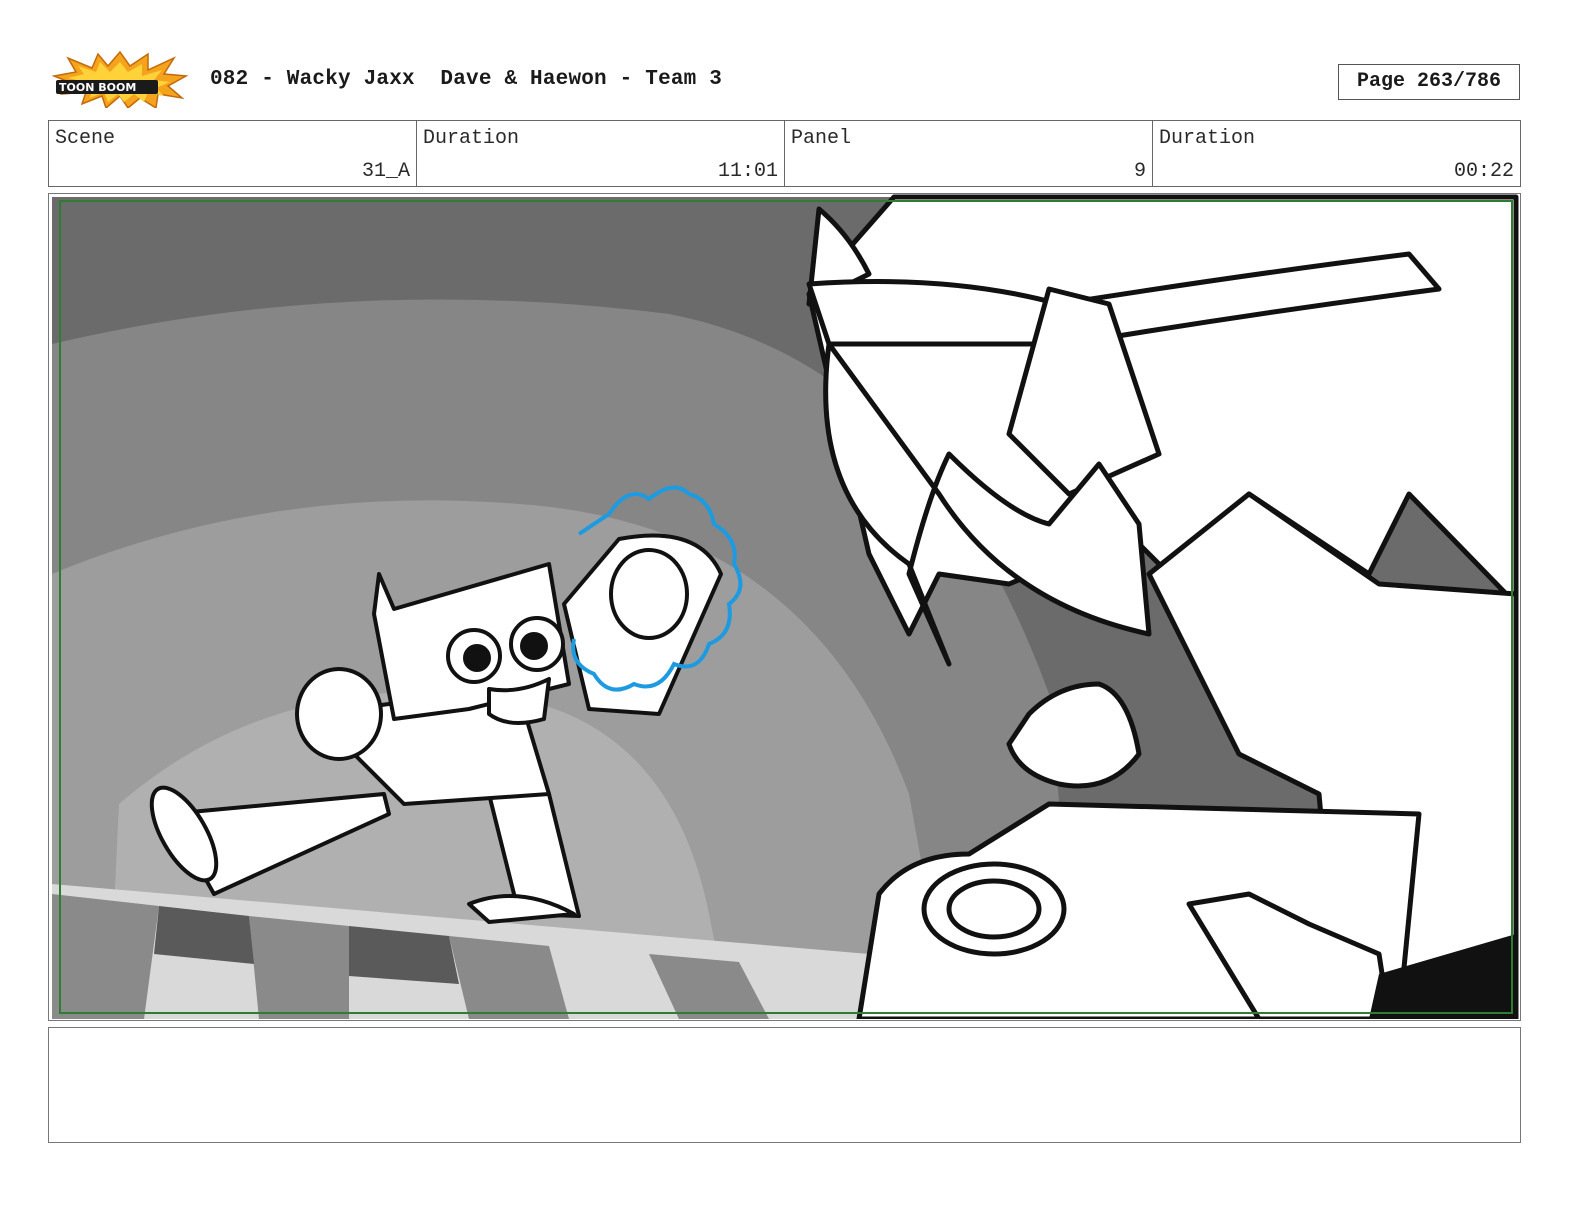 The width and height of the screenshot is (1582, 1225). What do you see at coordinates (1483, 171) in the screenshot?
I see `panel-duration-value: 00:22` at bounding box center [1483, 171].